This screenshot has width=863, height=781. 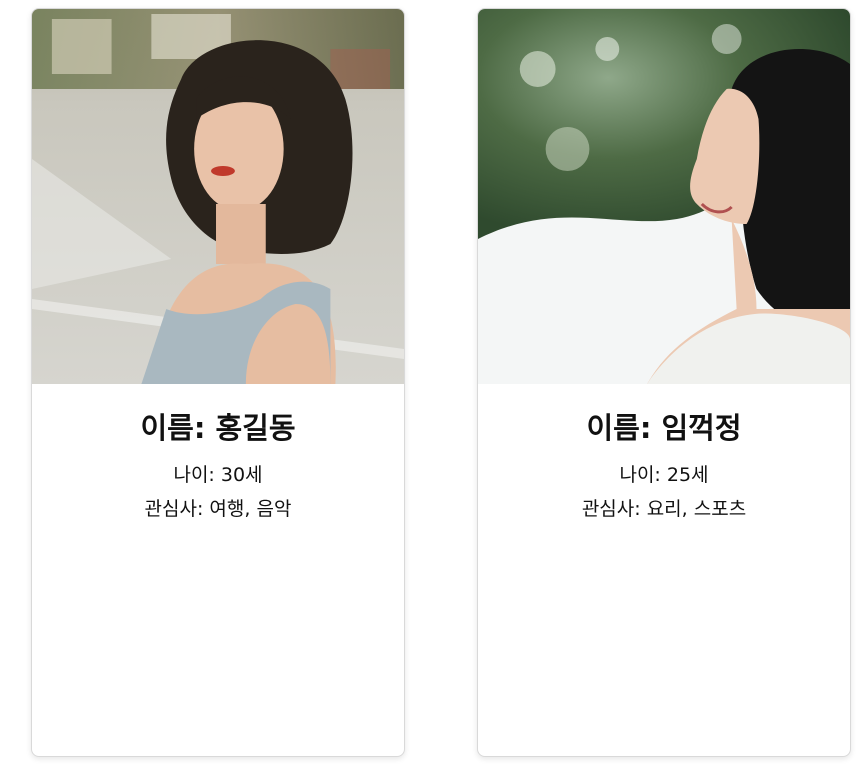 I want to click on profile-interests: 관심사: 요리, 스포츠, so click(x=664, y=509).